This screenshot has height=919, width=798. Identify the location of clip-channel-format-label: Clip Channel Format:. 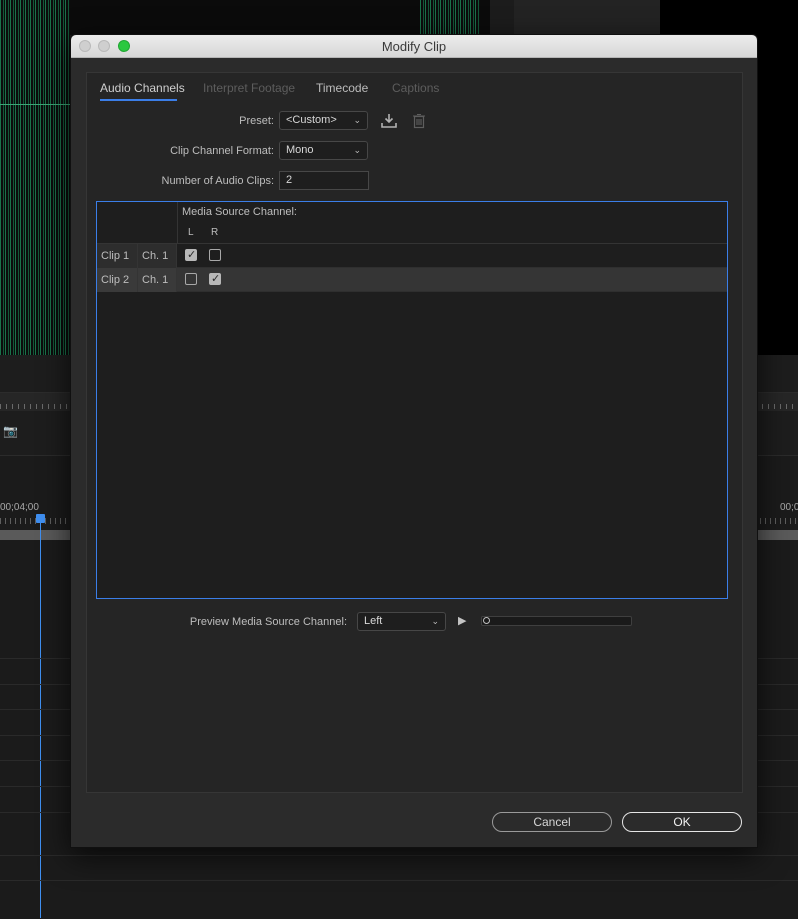
(222, 151).